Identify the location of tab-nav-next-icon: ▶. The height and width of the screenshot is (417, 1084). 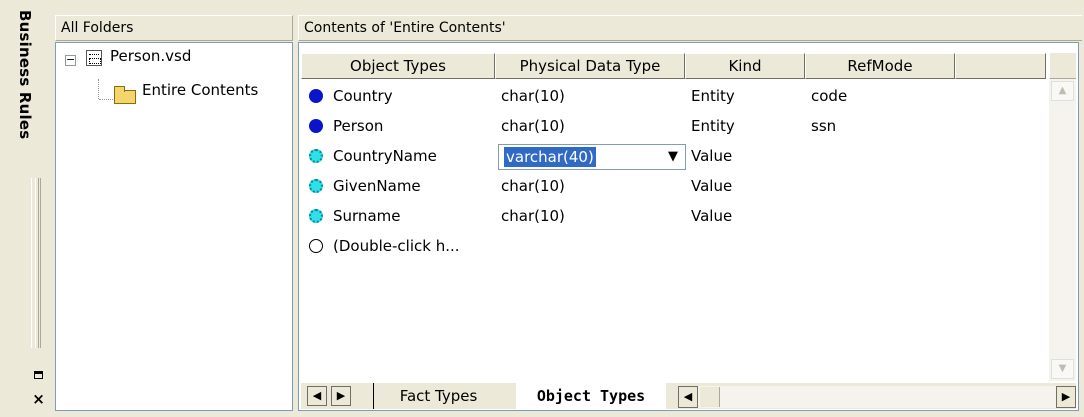
(341, 396).